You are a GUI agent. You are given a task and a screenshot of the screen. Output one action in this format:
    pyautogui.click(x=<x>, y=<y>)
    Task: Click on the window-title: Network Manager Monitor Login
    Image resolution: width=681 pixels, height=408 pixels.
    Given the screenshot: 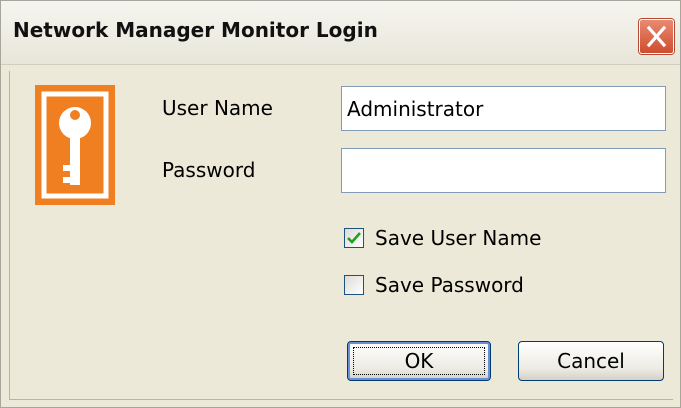 What is the action you would take?
    pyautogui.click(x=195, y=30)
    